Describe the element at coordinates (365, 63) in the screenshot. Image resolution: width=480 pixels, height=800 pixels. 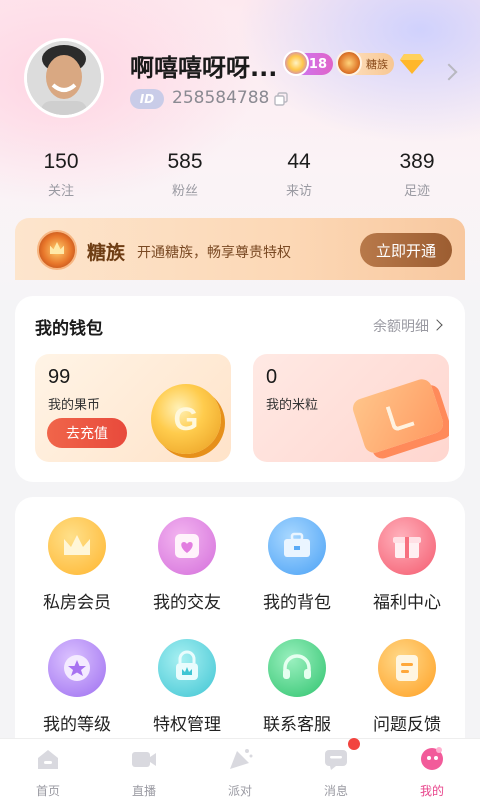
I see `vip-badge: 糖族` at that location.